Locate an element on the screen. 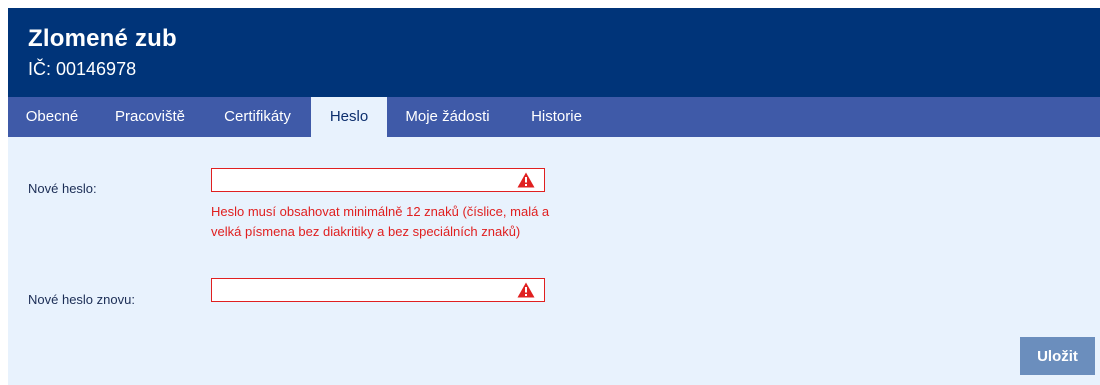  company-id: IČ: 00146978 is located at coordinates (82, 69).